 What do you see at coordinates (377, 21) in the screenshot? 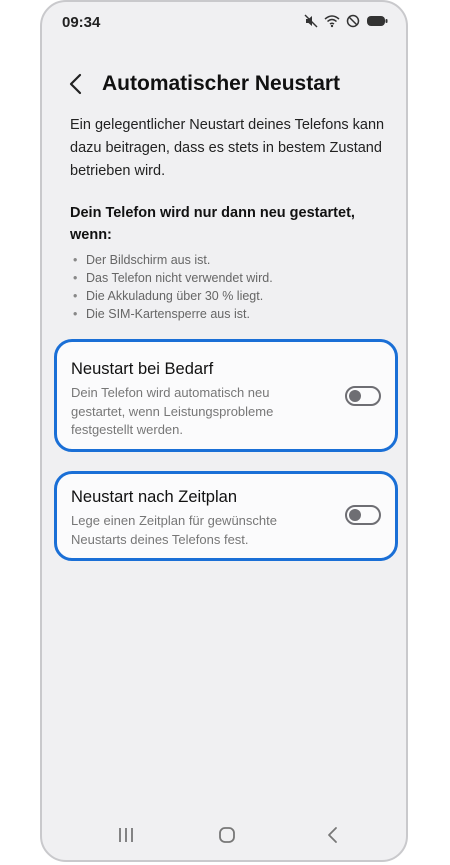
I see `battery-icon` at bounding box center [377, 21].